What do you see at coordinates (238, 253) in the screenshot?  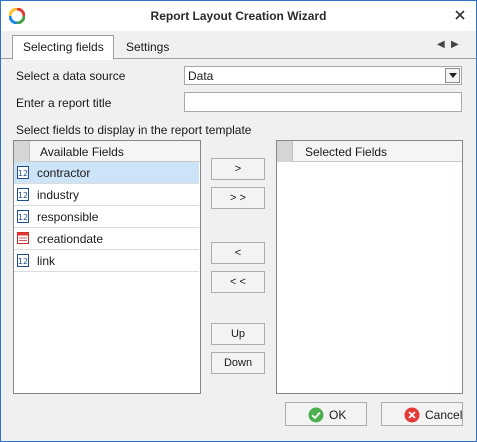 I see `remove-one-button: <` at bounding box center [238, 253].